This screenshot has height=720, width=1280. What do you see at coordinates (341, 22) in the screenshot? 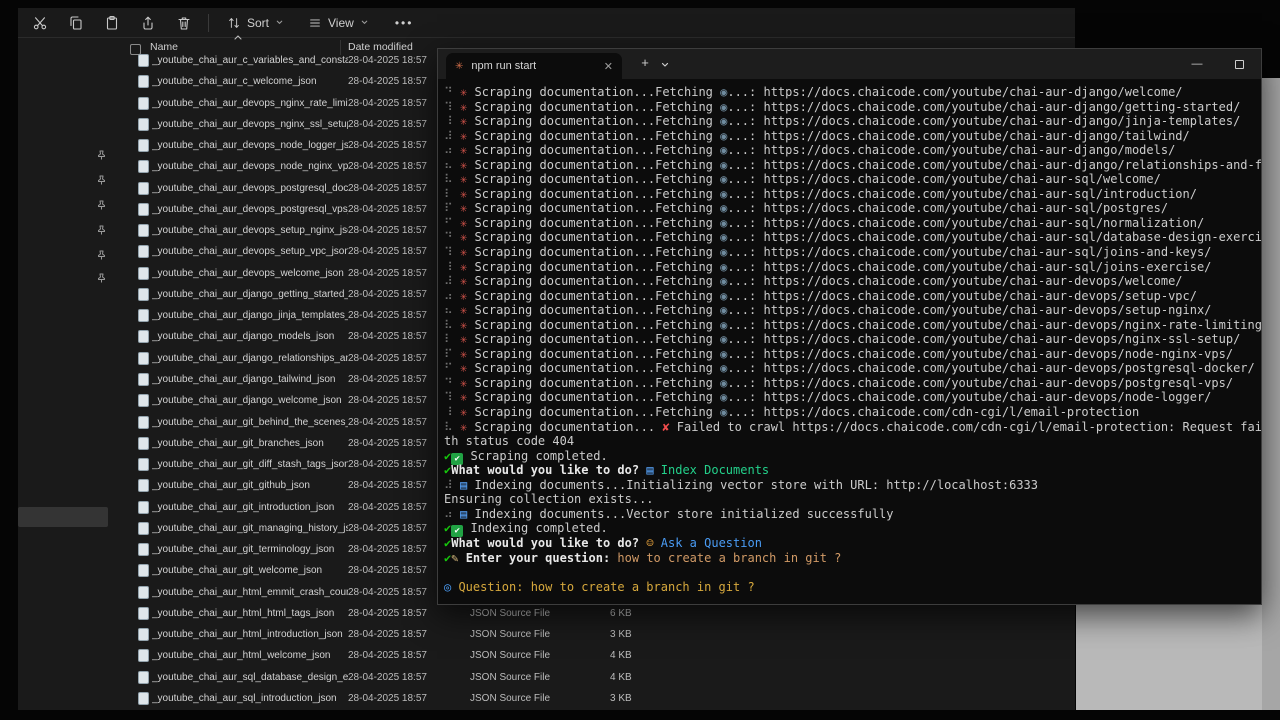
I see `view-label: View` at bounding box center [341, 22].